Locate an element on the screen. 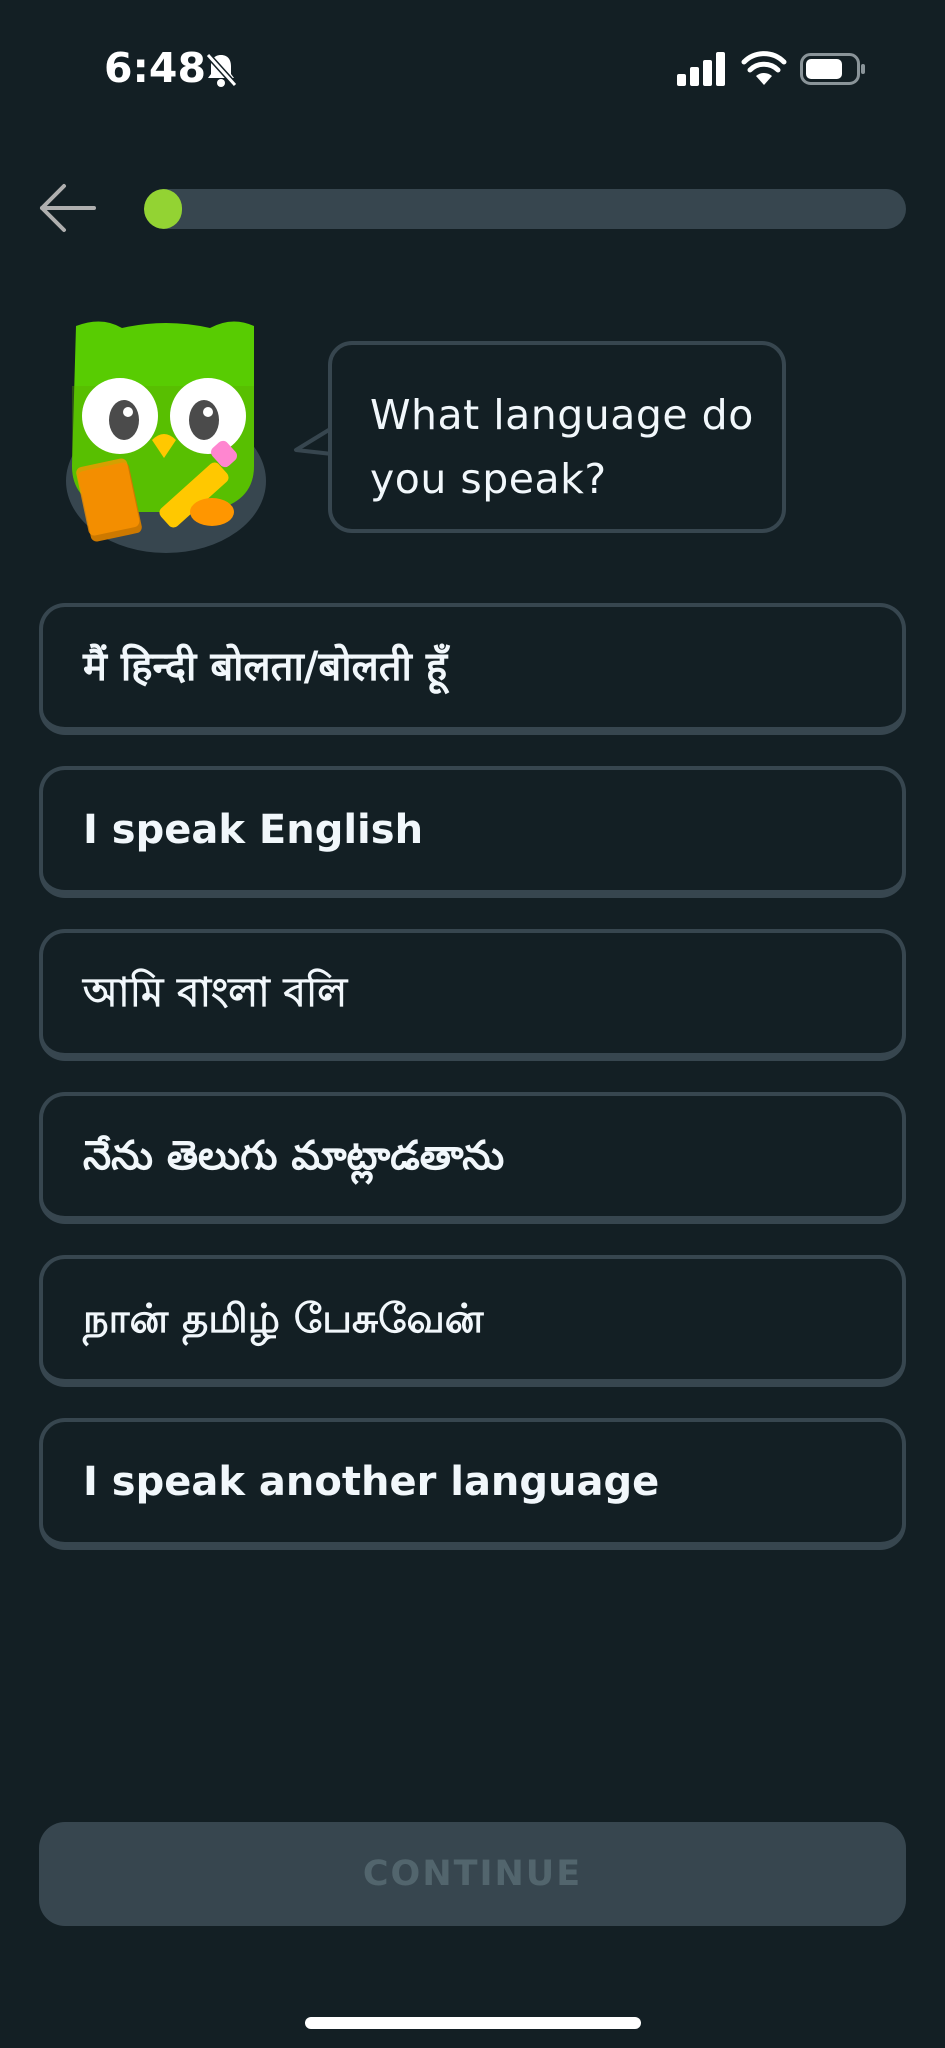 This screenshot has width=945, height=2048. continue-button-label: CONTINUE is located at coordinates (472, 1874).